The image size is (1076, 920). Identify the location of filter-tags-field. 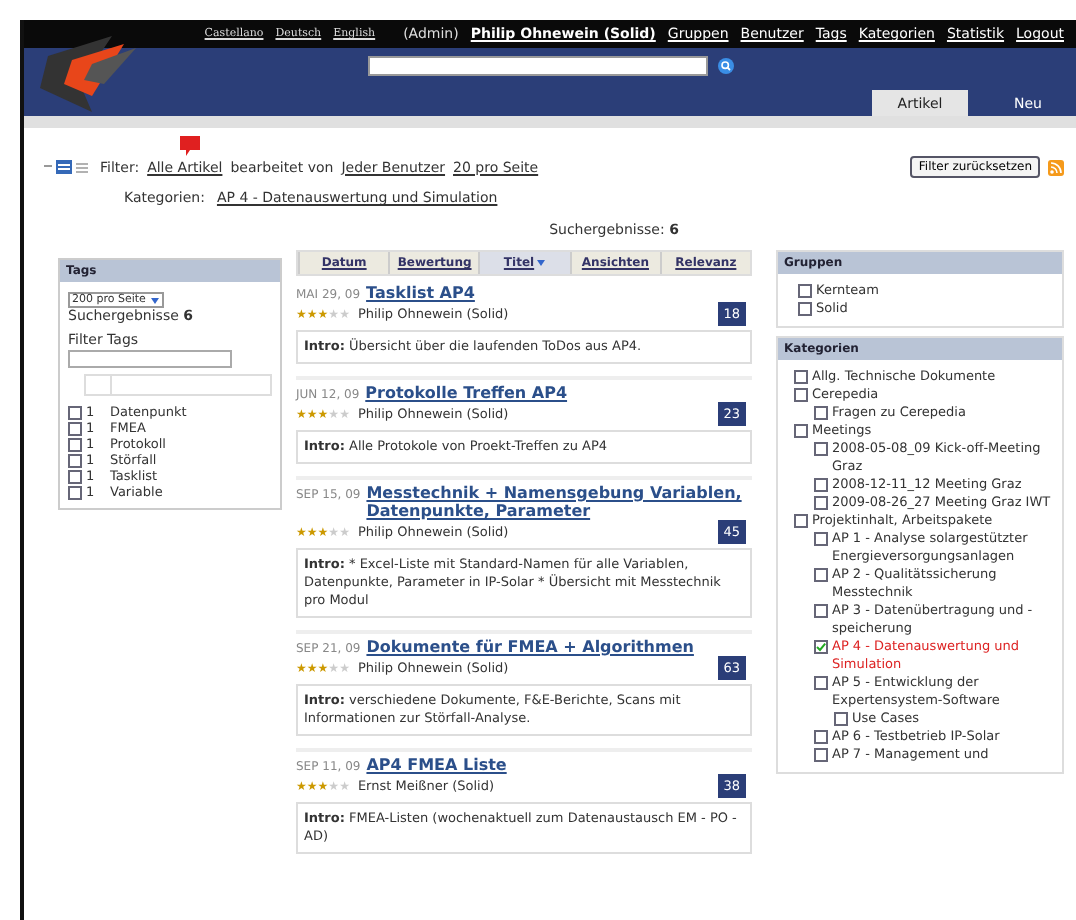
(150, 359).